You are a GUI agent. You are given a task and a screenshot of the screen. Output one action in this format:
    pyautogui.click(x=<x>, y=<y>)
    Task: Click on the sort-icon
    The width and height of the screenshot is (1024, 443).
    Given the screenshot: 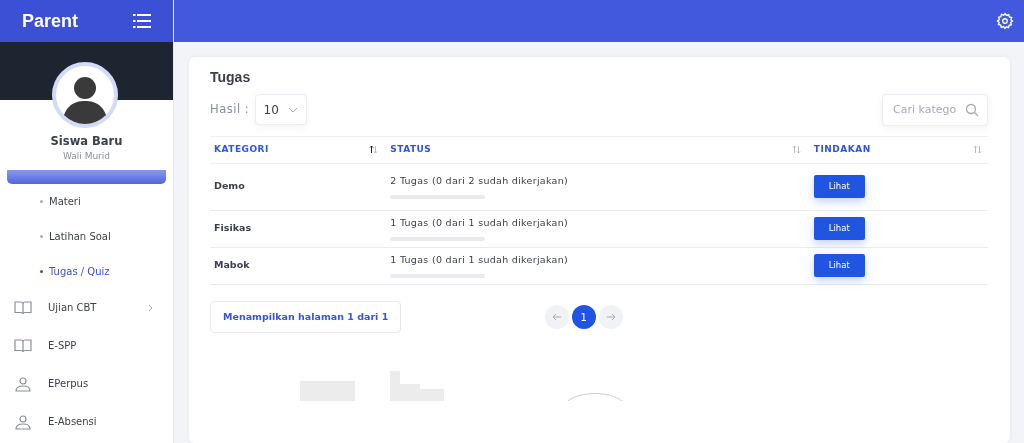 What is the action you would take?
    pyautogui.click(x=373, y=149)
    